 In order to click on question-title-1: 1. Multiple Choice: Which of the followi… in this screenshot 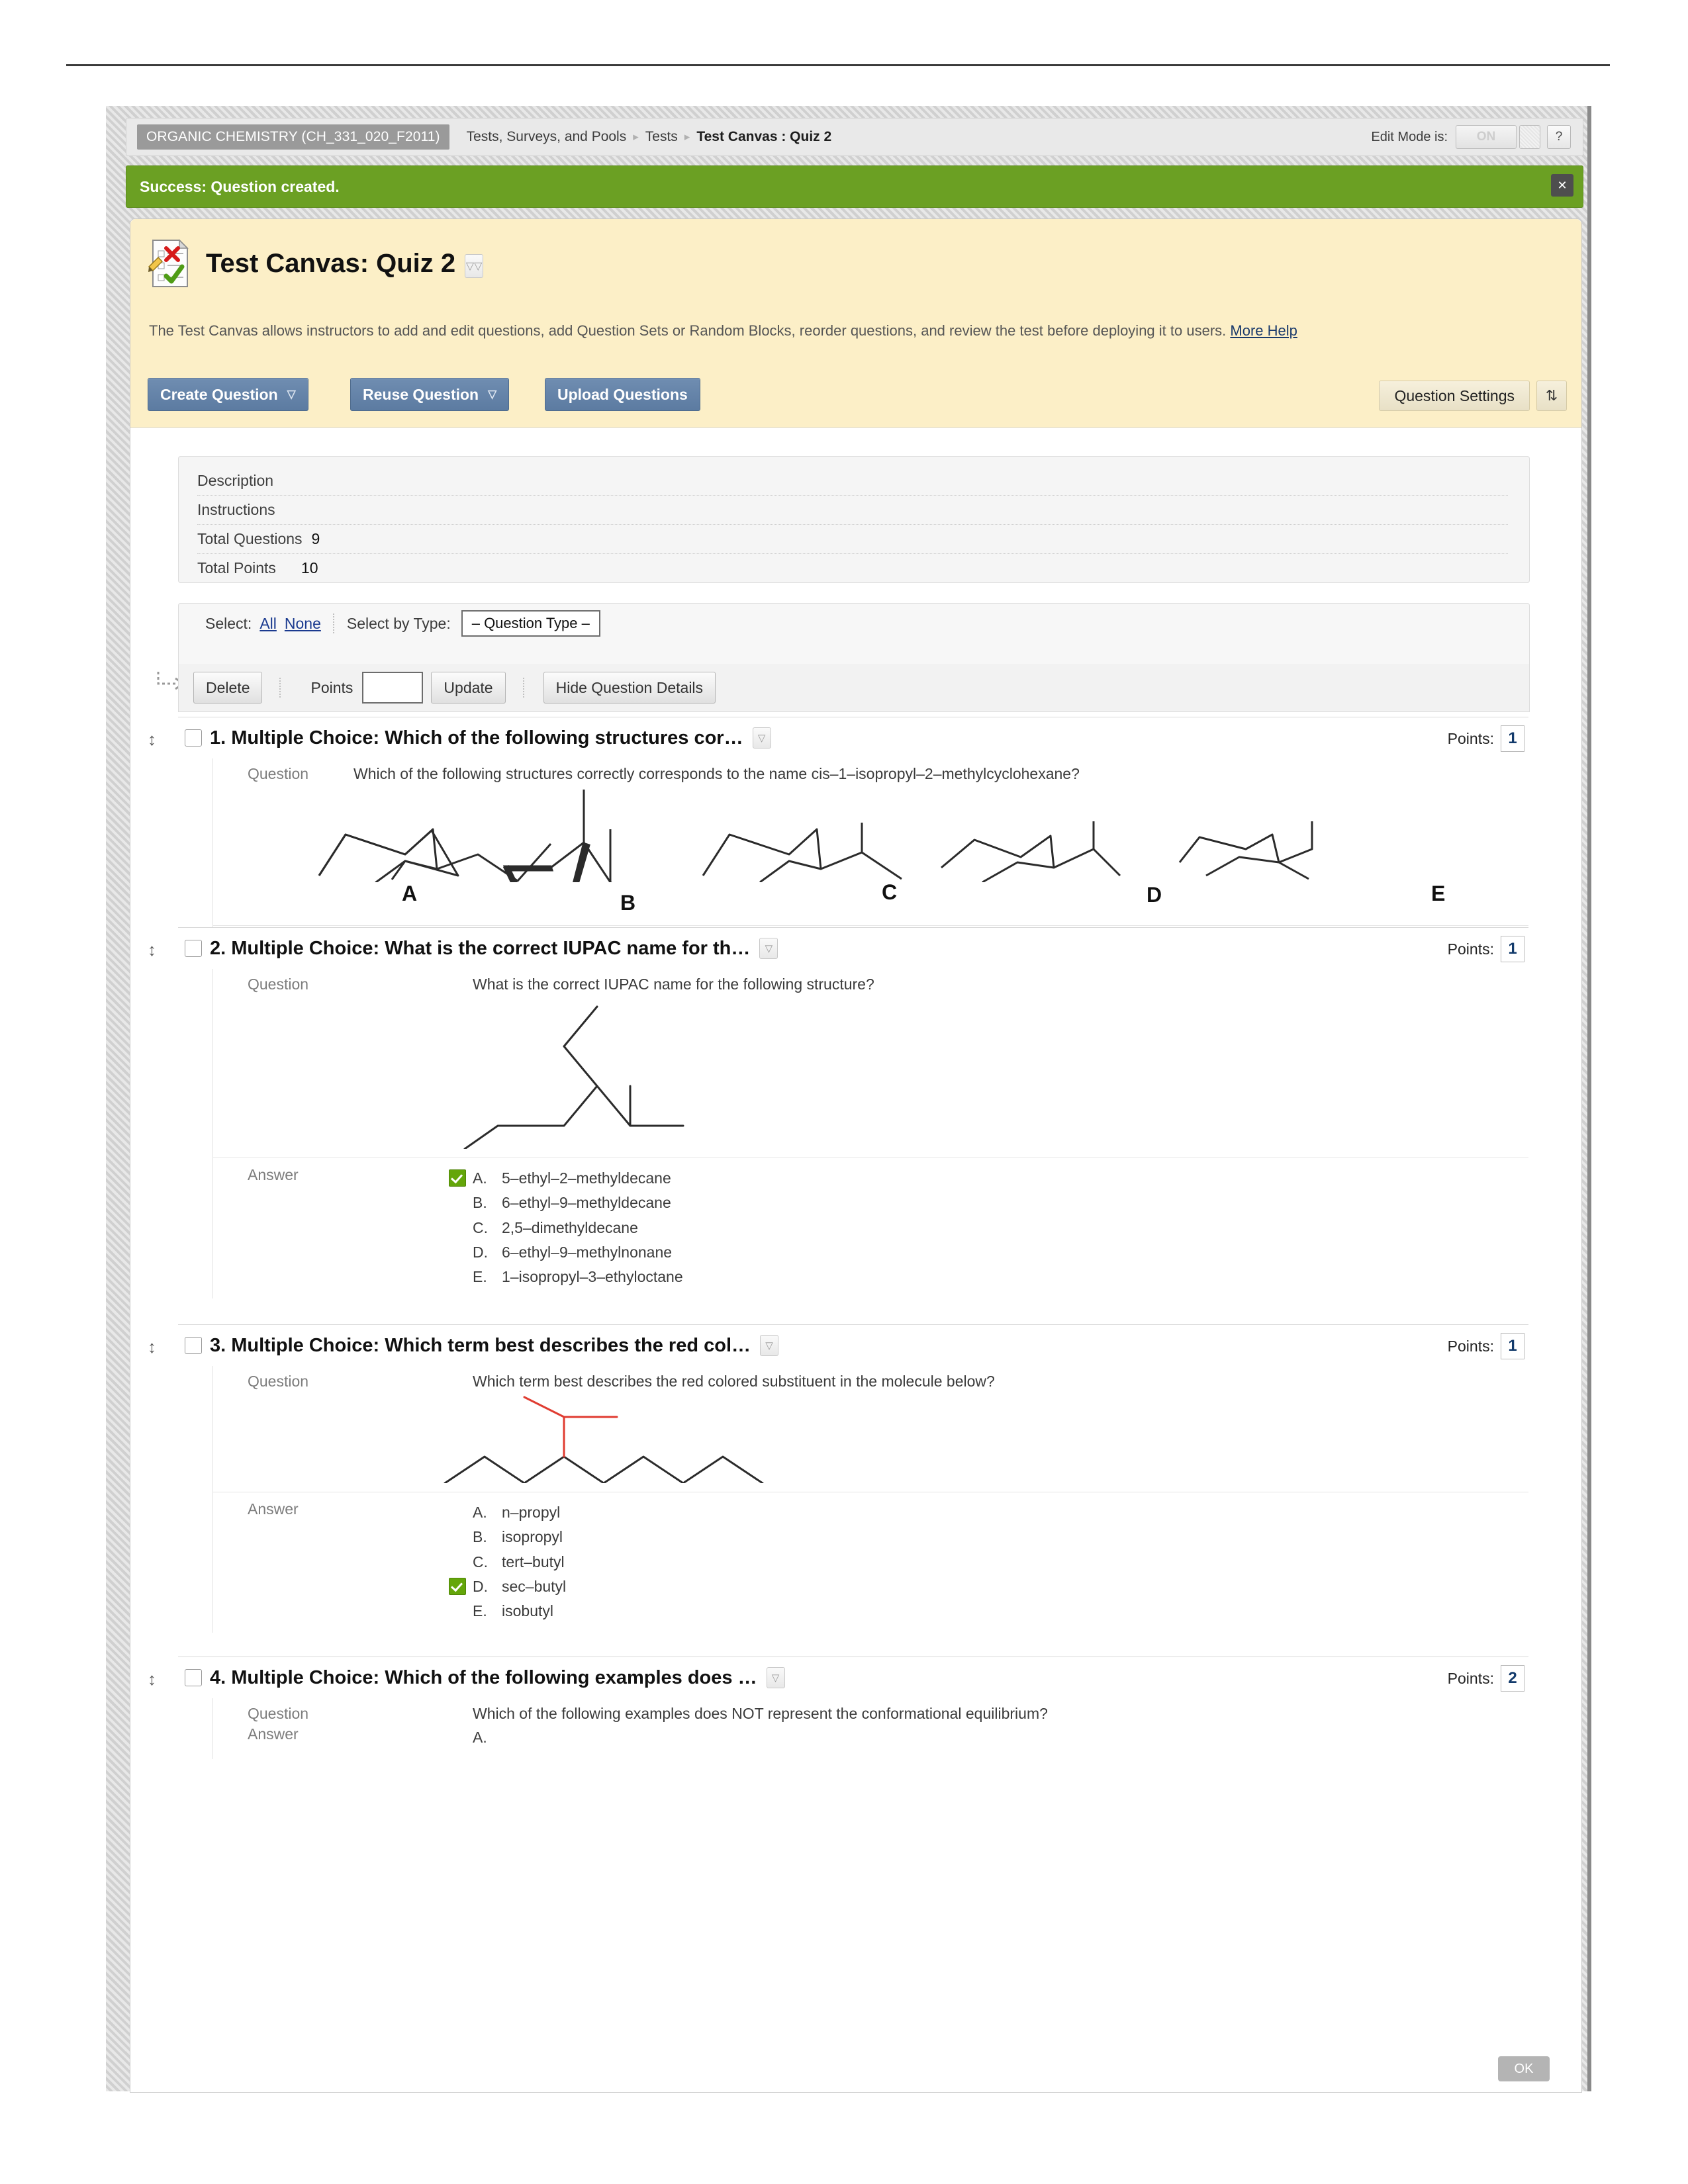, I will do `click(476, 738)`.